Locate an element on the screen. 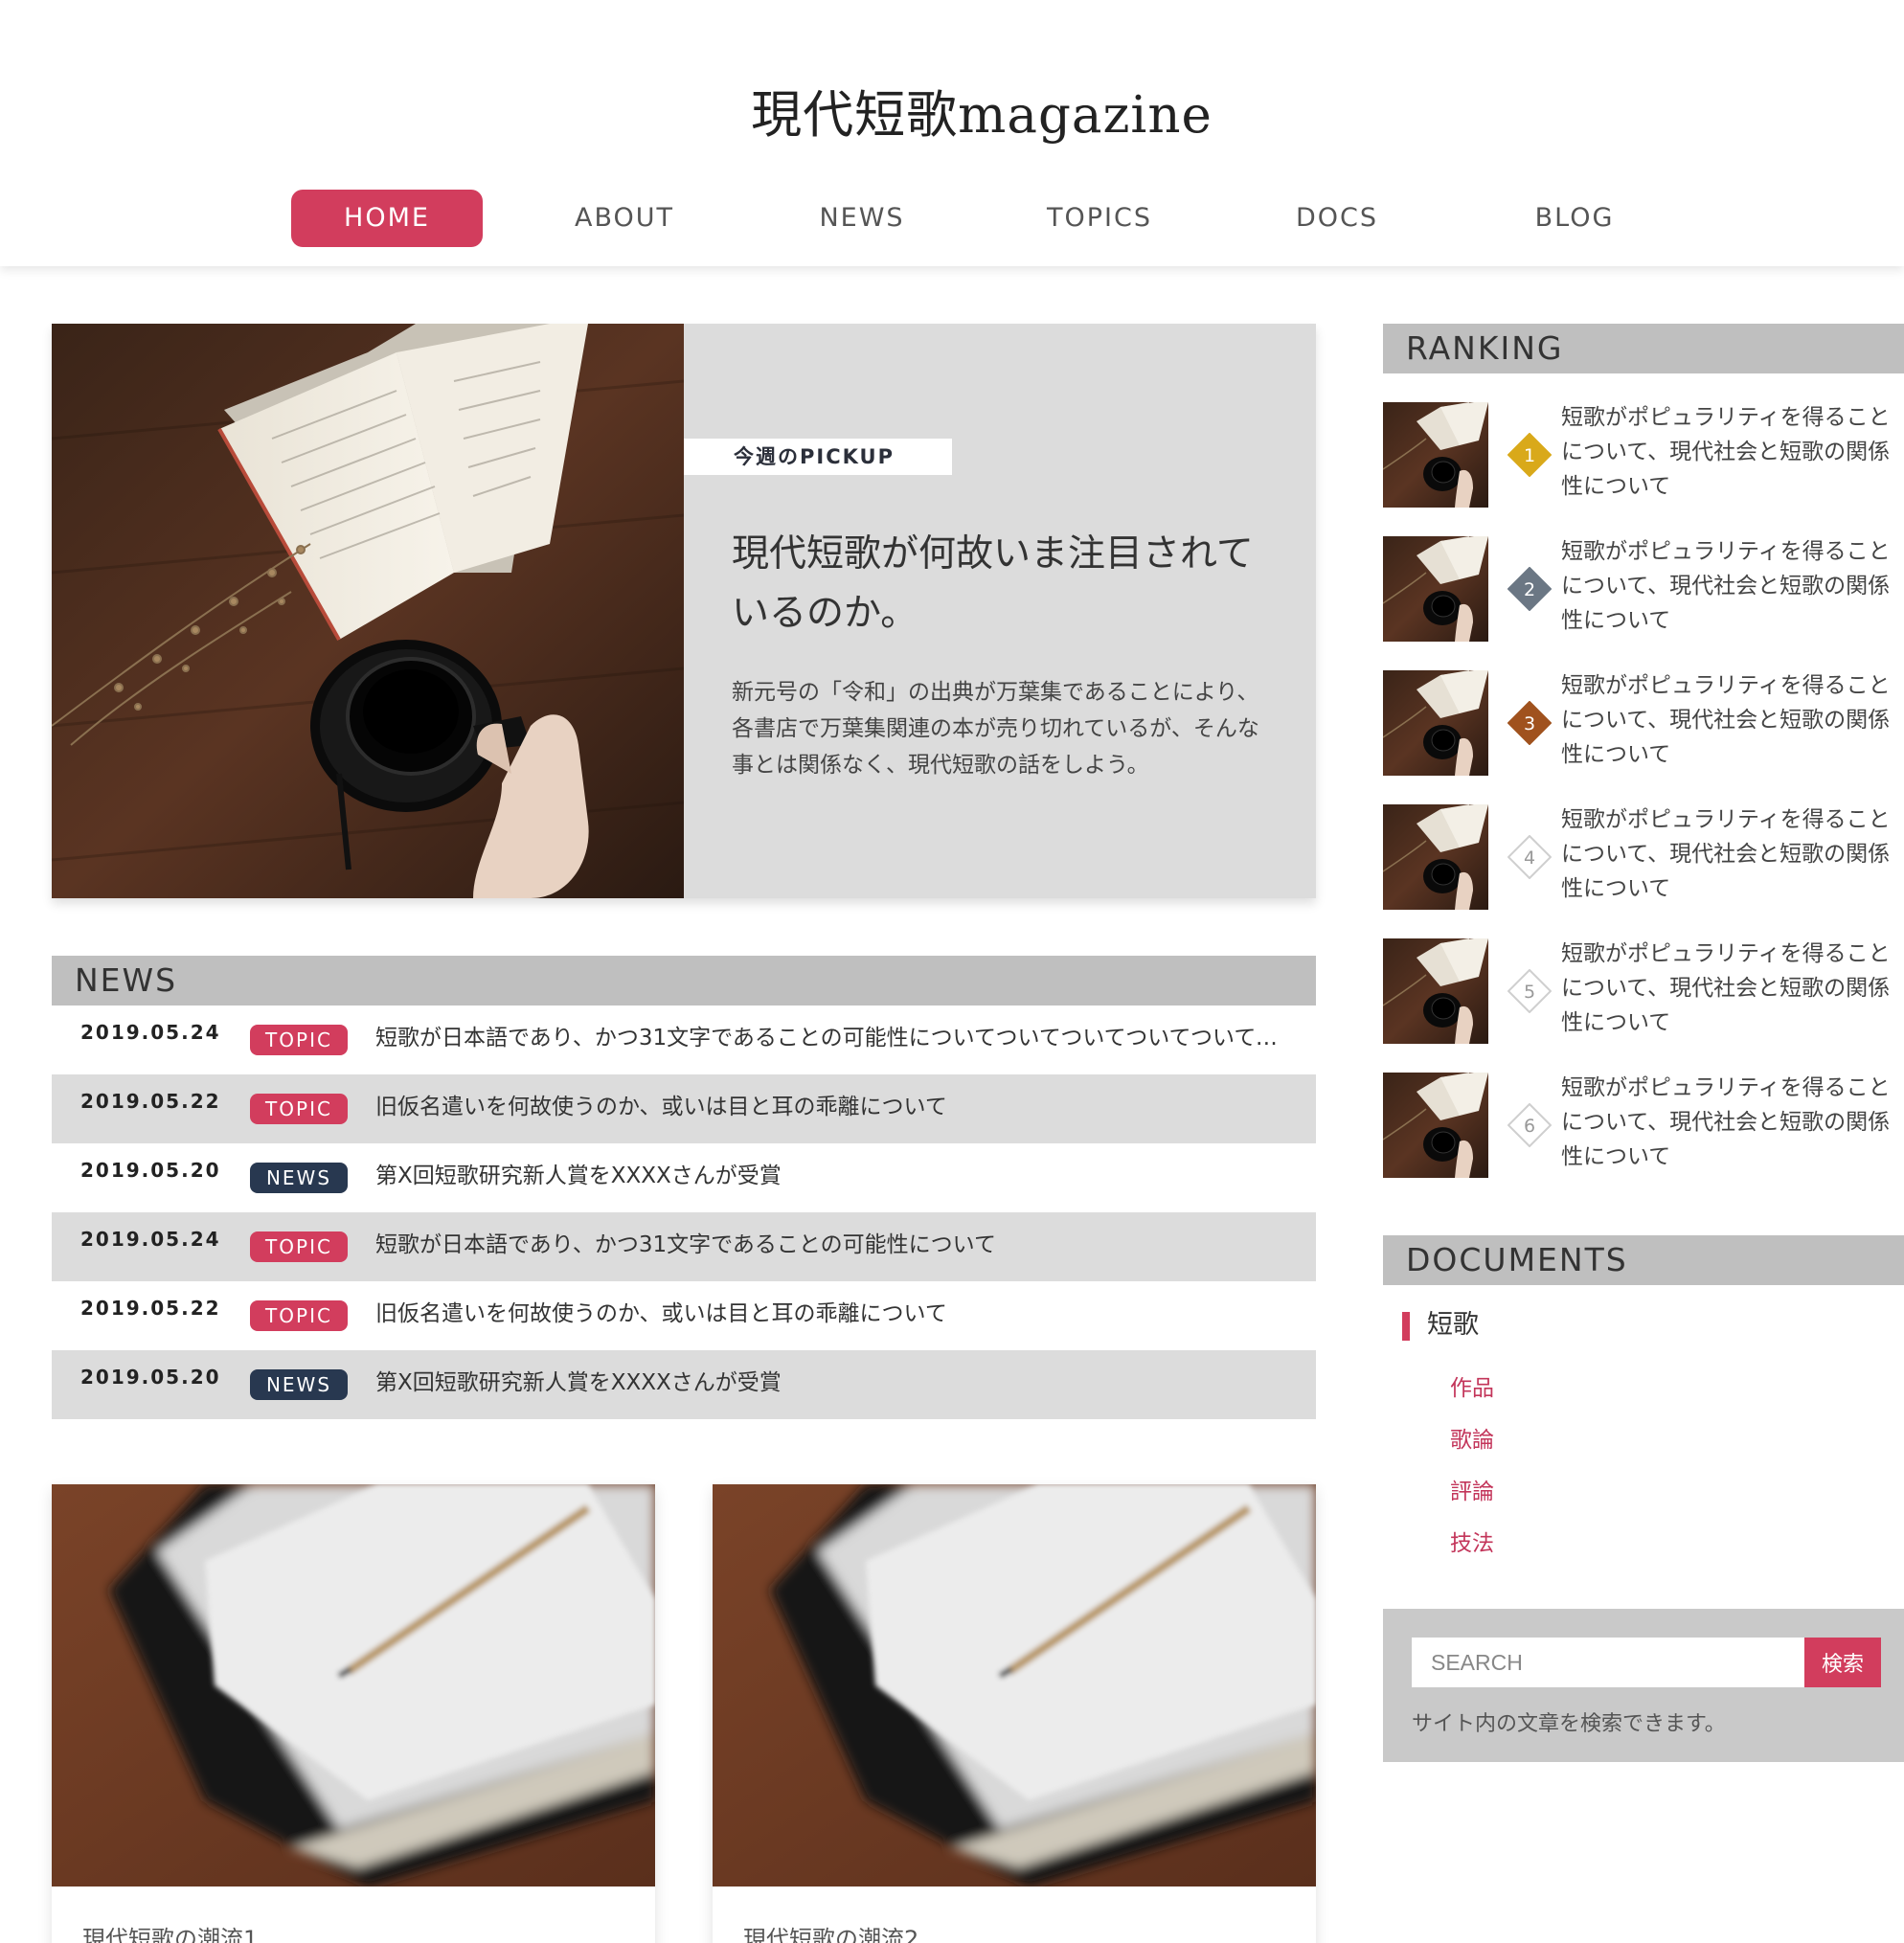 The width and height of the screenshot is (1904, 1943). ranking-heading: RANKING is located at coordinates (1643, 349).